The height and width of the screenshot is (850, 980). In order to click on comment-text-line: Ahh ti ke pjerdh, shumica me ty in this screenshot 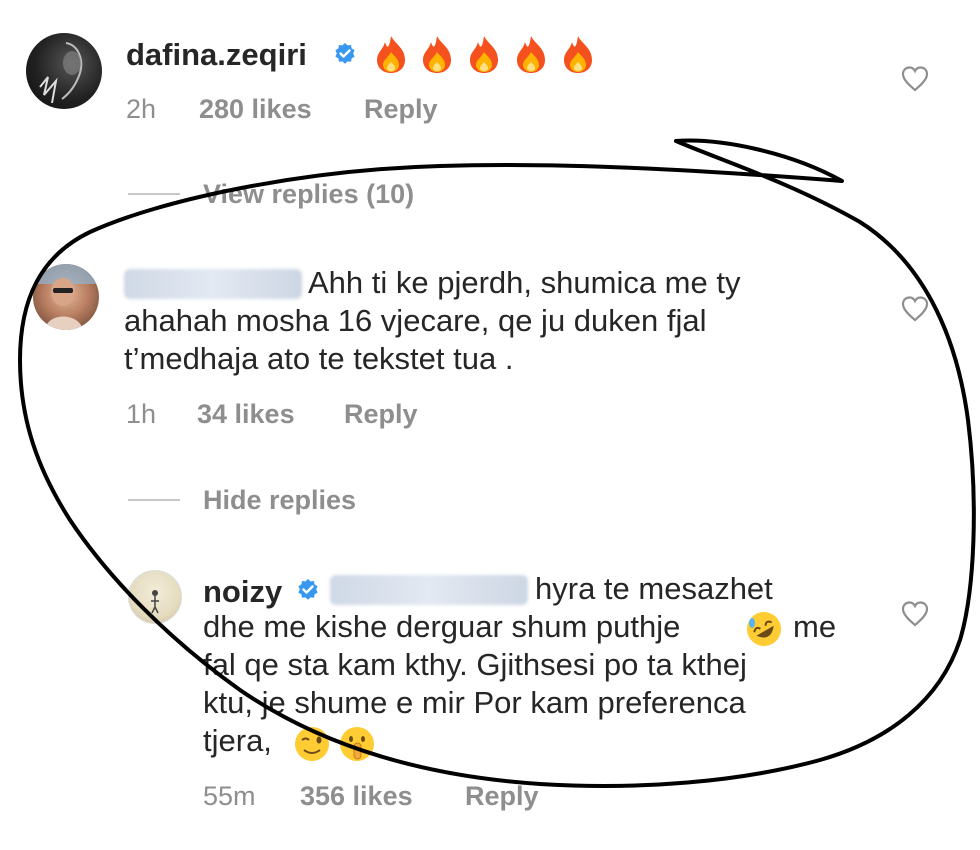, I will do `click(524, 282)`.